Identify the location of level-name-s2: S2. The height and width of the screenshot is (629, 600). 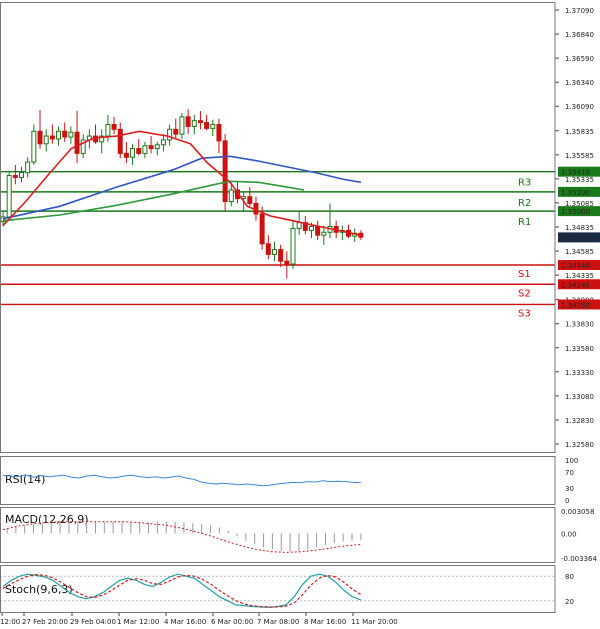
(524, 293).